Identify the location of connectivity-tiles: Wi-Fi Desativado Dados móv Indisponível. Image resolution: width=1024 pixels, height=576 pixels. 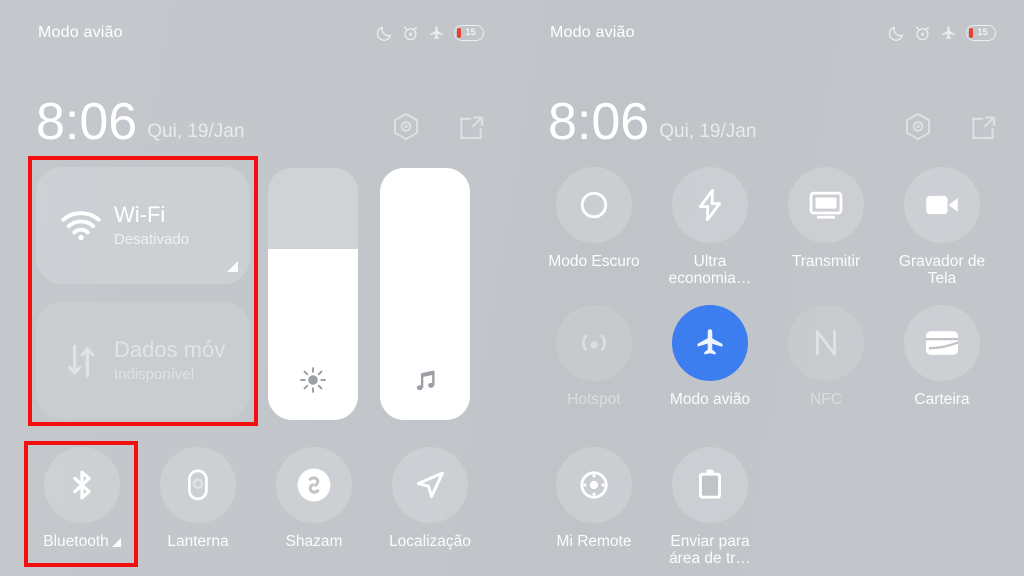
(143, 293).